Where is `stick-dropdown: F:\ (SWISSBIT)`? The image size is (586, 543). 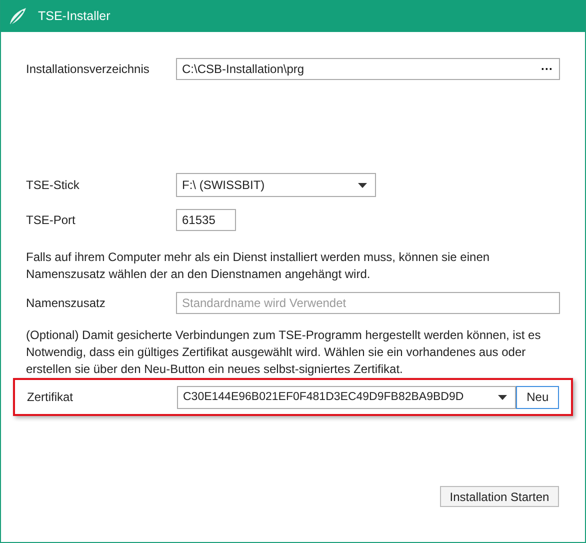
stick-dropdown: F:\ (SWISSBIT) is located at coordinates (276, 185).